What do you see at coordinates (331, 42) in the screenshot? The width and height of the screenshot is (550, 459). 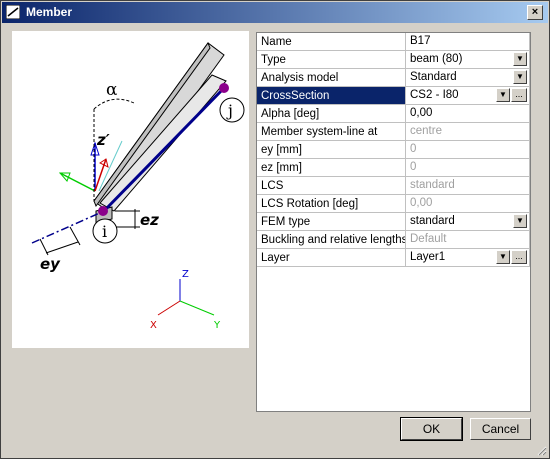 I see `property-label: Name` at bounding box center [331, 42].